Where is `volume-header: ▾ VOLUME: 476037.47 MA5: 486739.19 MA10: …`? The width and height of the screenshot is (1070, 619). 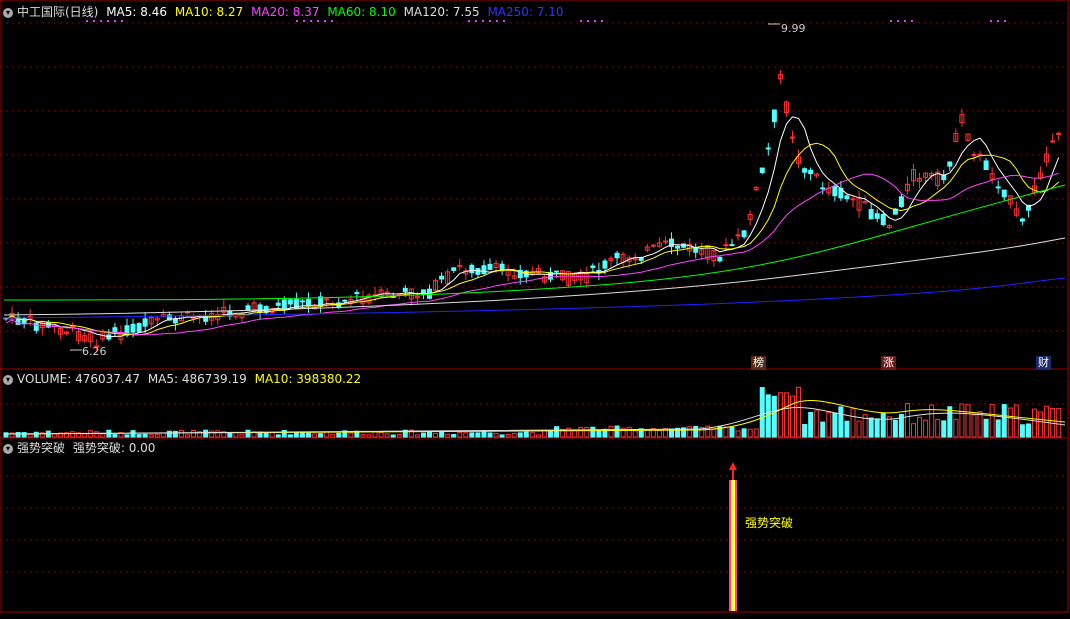 volume-header: ▾ VOLUME: 476037.47 MA5: 486739.19 MA10: … is located at coordinates (182, 379).